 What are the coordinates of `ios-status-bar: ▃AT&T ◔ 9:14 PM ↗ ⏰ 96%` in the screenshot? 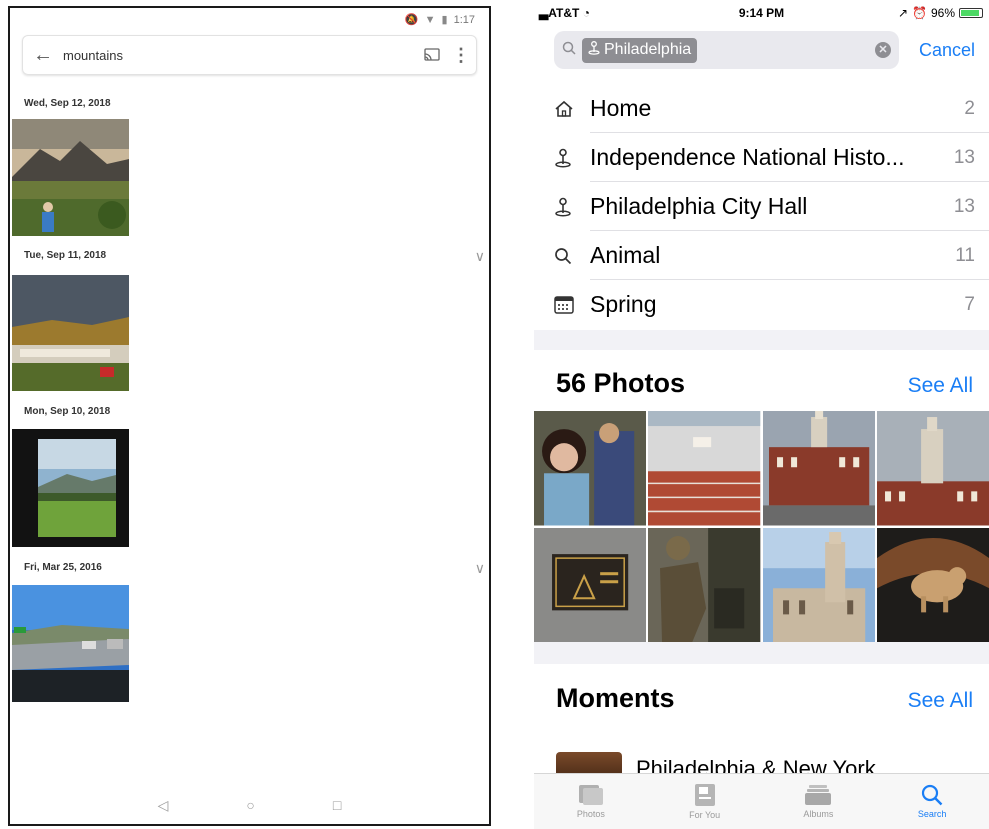 It's located at (761, 13).